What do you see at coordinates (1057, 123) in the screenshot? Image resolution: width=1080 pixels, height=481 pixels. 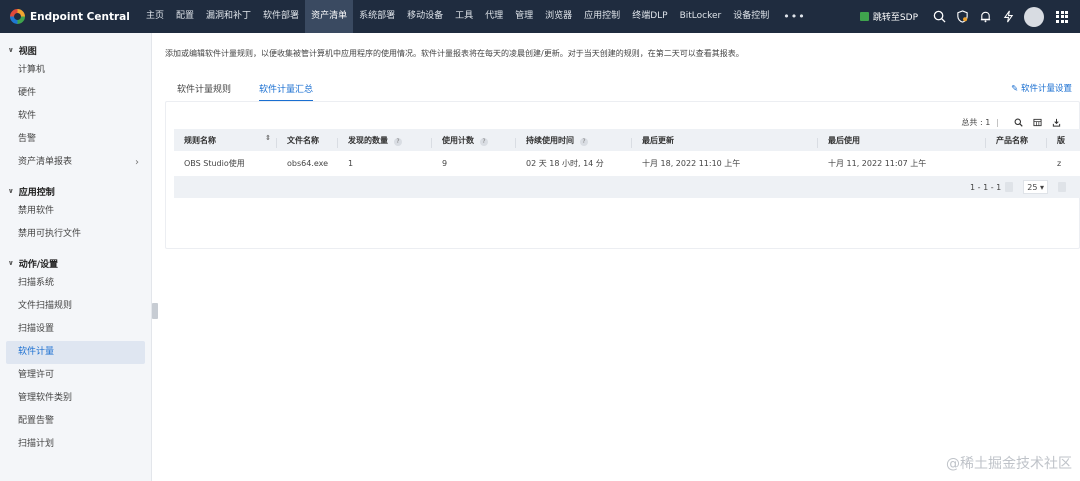 I see `export-icon` at bounding box center [1057, 123].